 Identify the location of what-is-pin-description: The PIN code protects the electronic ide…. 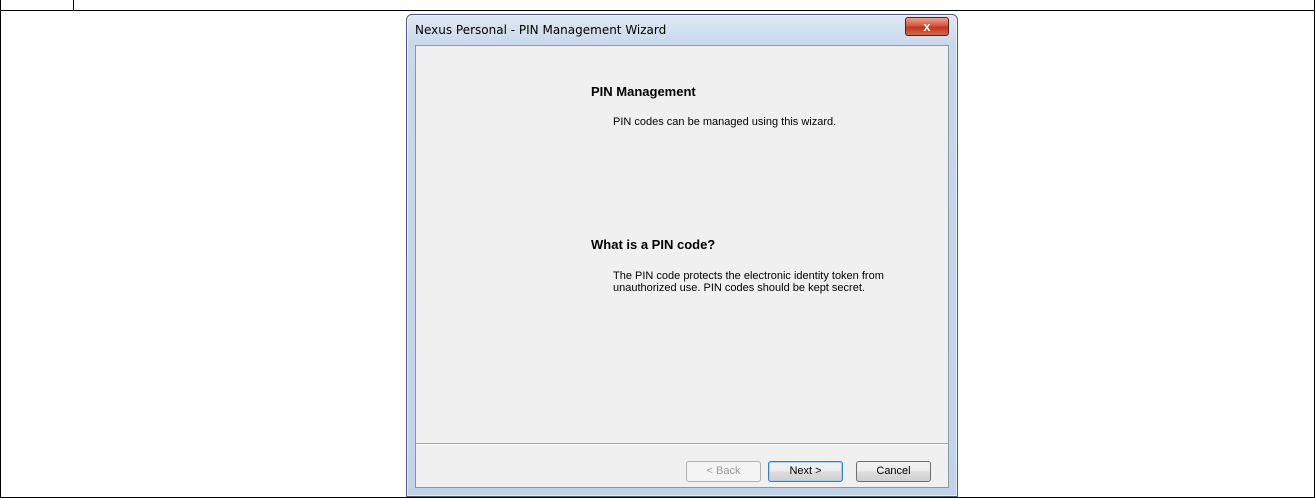
(748, 282).